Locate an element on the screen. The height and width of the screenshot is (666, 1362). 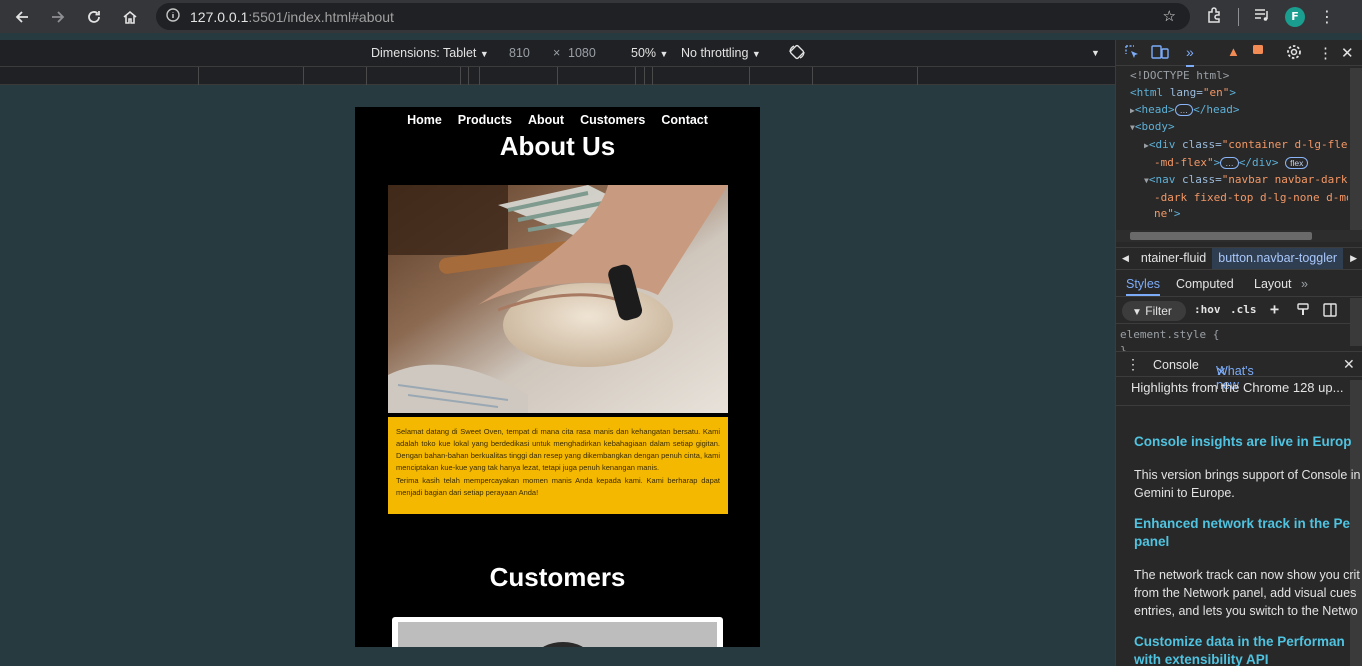
settings-gear-icon is located at coordinates (1294, 53).